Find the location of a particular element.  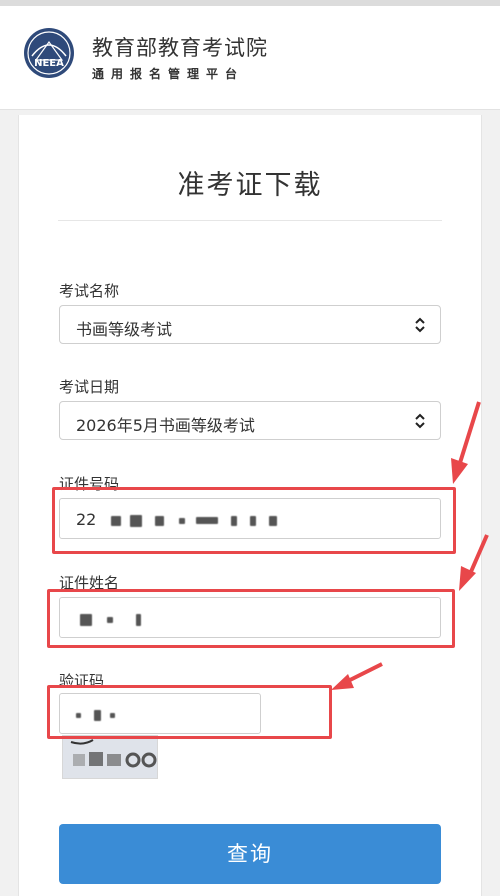

neea-logo-icon: NEEA is located at coordinates (49, 53).